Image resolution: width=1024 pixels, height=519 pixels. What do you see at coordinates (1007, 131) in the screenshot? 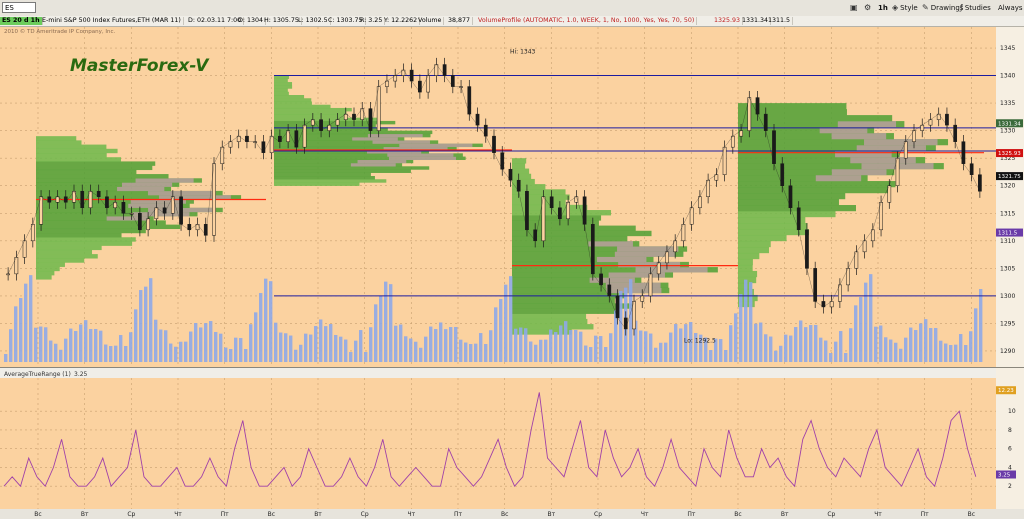
I see `price-tick-label: 1330` at bounding box center [1007, 131].